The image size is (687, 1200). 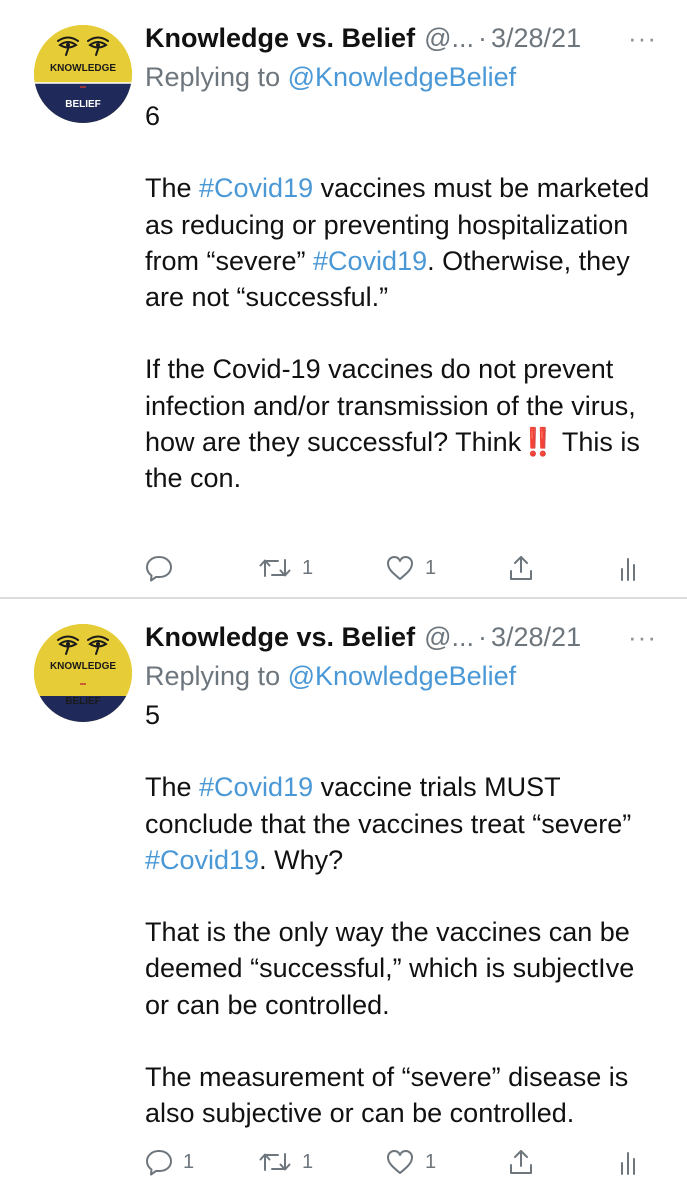 I want to click on tweet-paragraph: 6, so click(x=153, y=116).